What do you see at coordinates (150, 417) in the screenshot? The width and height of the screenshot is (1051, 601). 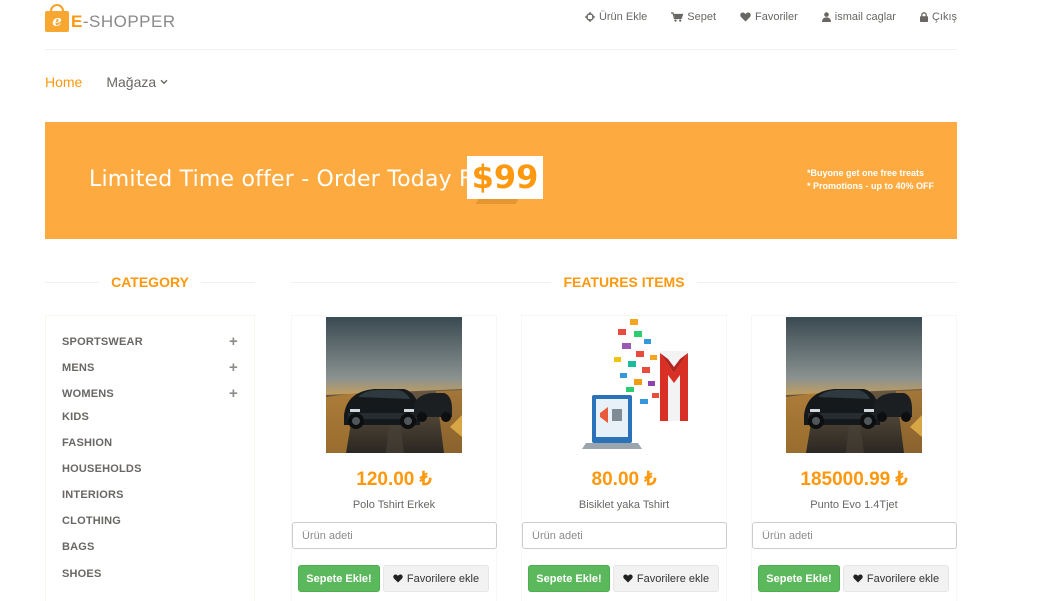 I see `category-item-kids: KIDS` at bounding box center [150, 417].